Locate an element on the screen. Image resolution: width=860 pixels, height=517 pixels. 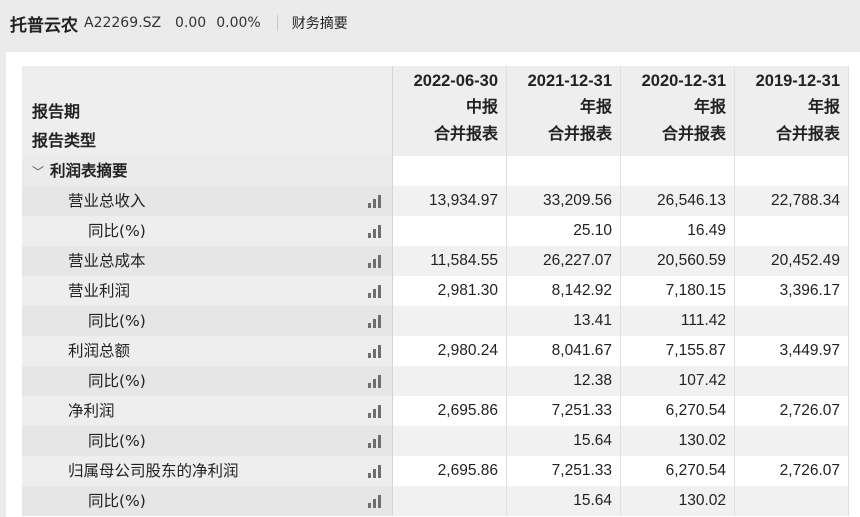
value-cell: 16.49 is located at coordinates (678, 231).